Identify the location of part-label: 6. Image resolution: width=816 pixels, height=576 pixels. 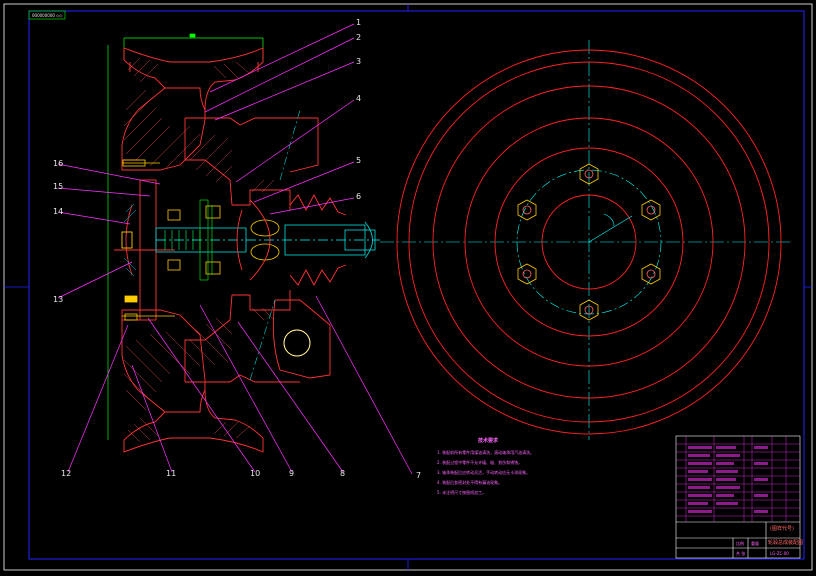
(358, 196).